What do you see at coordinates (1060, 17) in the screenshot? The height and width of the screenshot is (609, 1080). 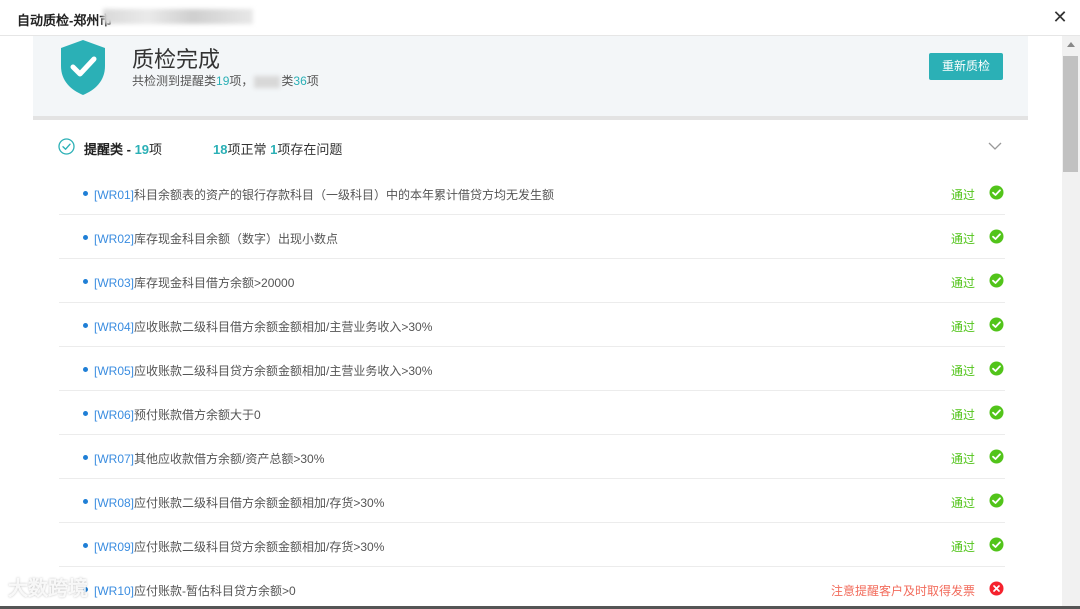 I see `close-icon: ✕` at bounding box center [1060, 17].